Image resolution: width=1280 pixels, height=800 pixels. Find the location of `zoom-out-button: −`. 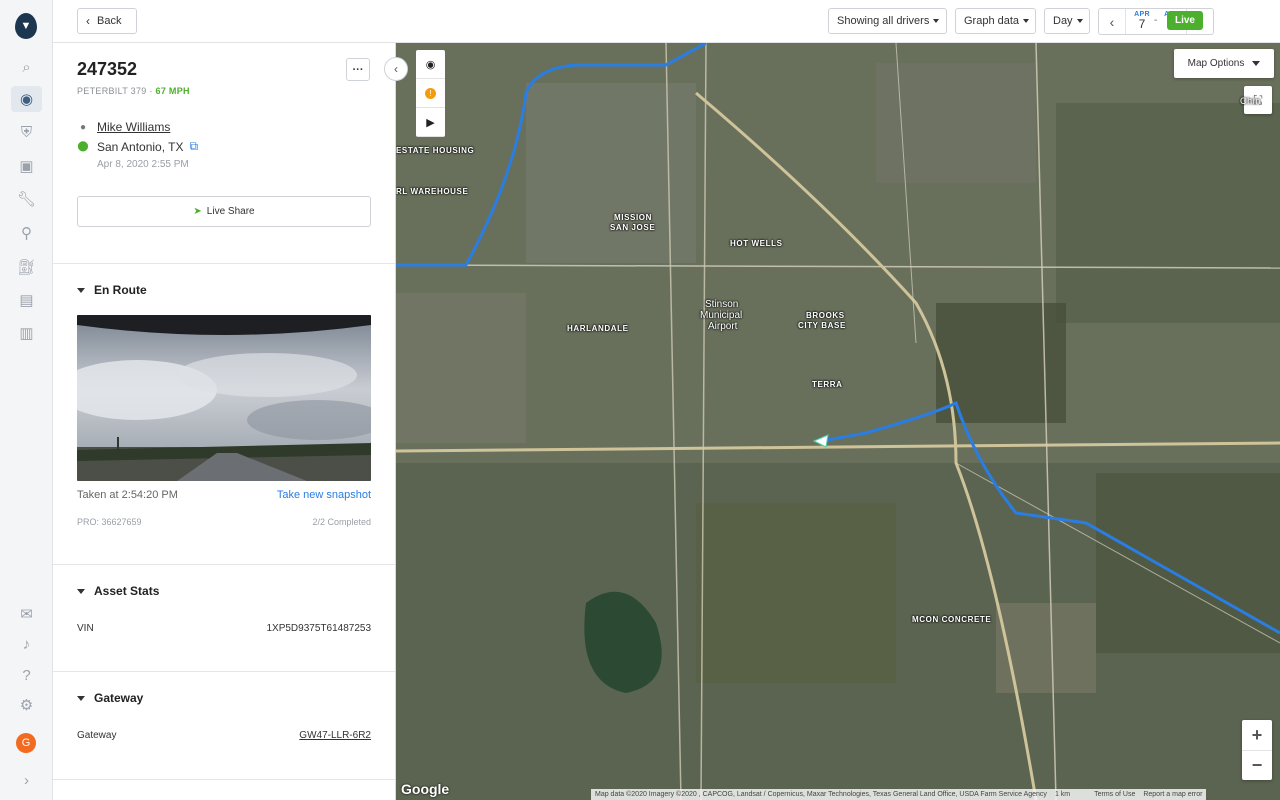

zoom-out-button: − is located at coordinates (1257, 765).